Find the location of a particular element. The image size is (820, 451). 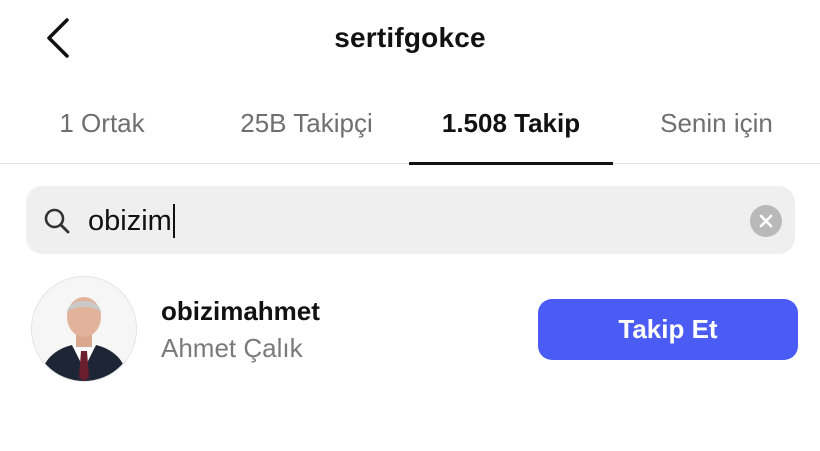

avatar is located at coordinates (84, 329).